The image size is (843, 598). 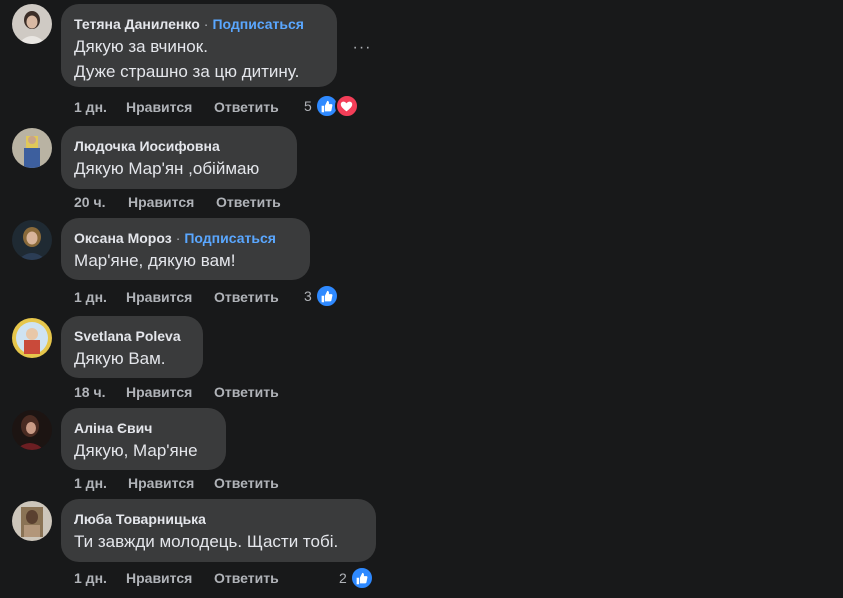 What do you see at coordinates (206, 541) in the screenshot?
I see `comment-text-line: Ти завжди молодець. Щасти тобі.` at bounding box center [206, 541].